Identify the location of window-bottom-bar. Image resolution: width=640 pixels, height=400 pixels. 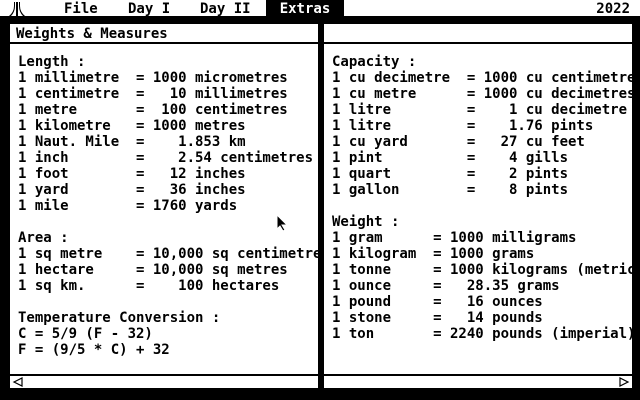
(164, 381).